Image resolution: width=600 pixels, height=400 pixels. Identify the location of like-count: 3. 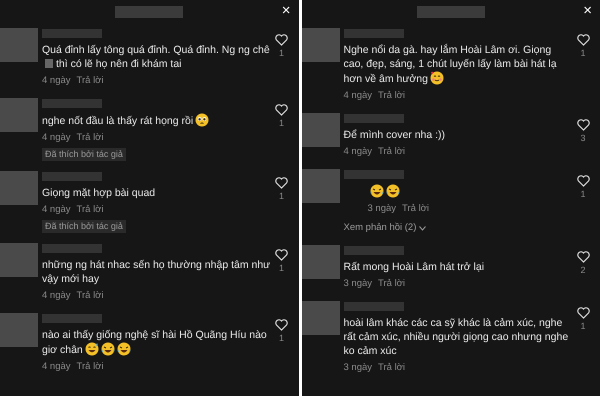
(583, 138).